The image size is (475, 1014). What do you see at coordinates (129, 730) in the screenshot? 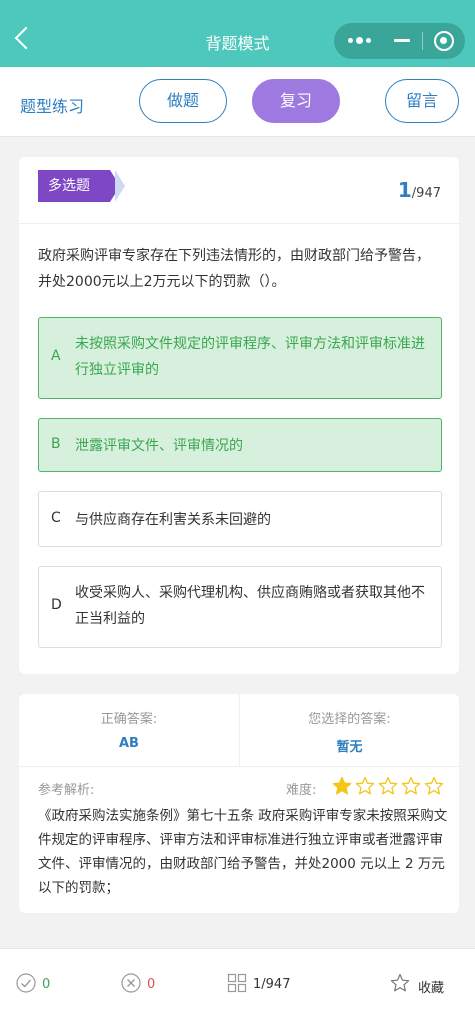
I see `correct-answer-panel: 正确答案: AB` at bounding box center [129, 730].